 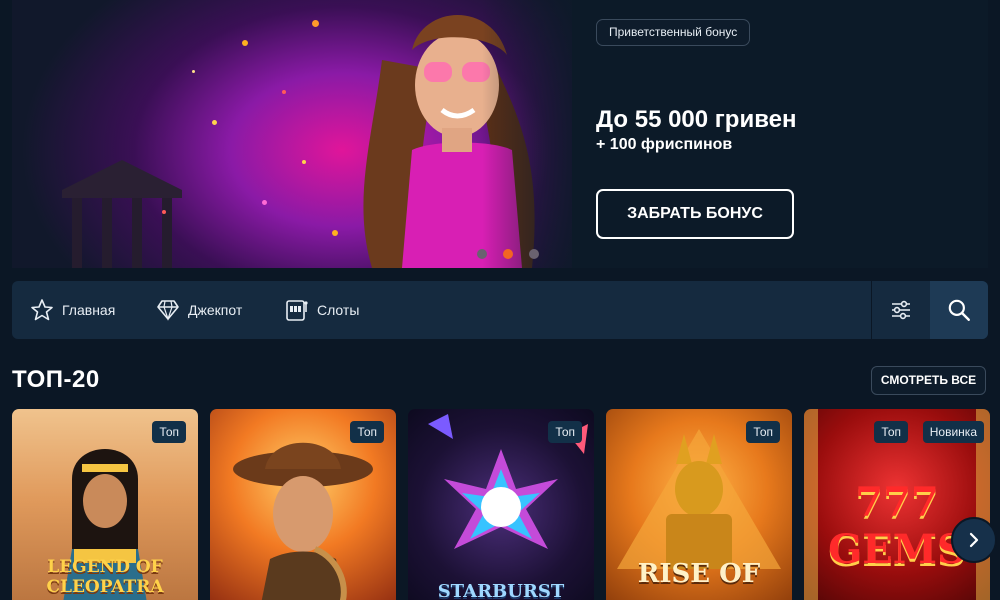 I want to click on slot-machine-icon, so click(x=297, y=310).